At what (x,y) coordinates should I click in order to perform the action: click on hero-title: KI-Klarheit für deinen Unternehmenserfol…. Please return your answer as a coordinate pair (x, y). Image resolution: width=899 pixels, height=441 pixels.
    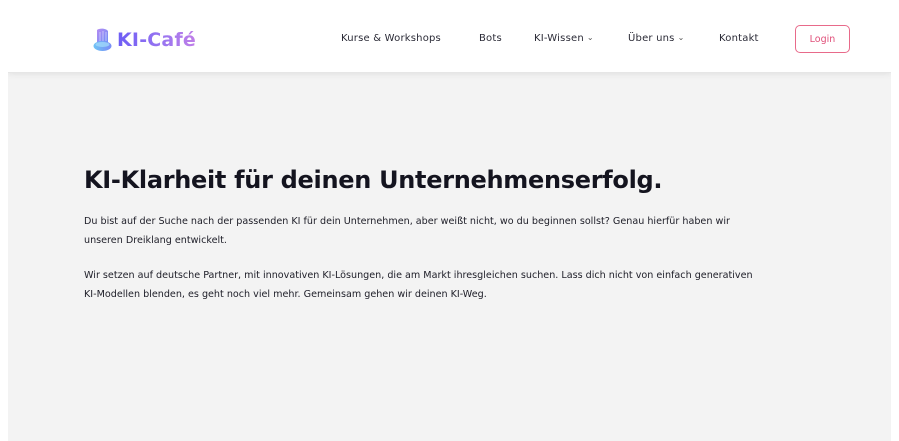
    Looking at the image, I should click on (373, 180).